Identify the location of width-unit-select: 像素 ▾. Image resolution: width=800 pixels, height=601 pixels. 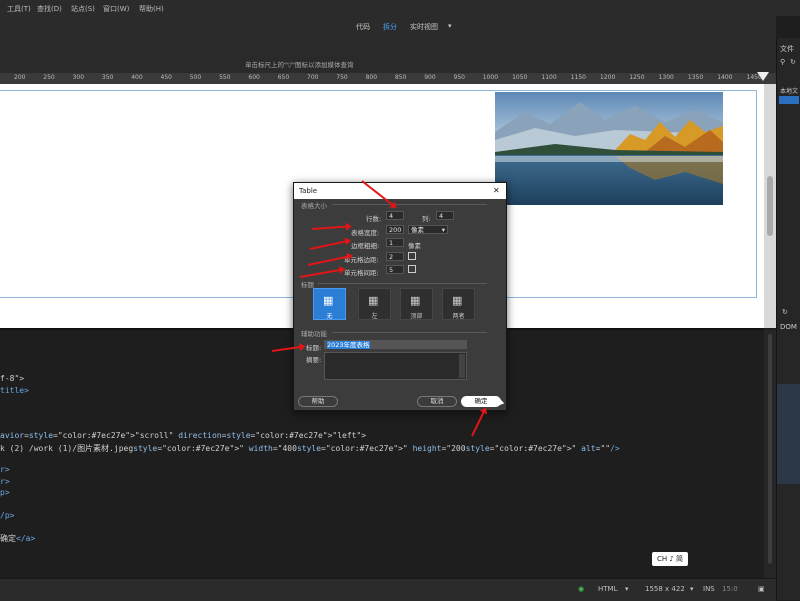
(428, 229).